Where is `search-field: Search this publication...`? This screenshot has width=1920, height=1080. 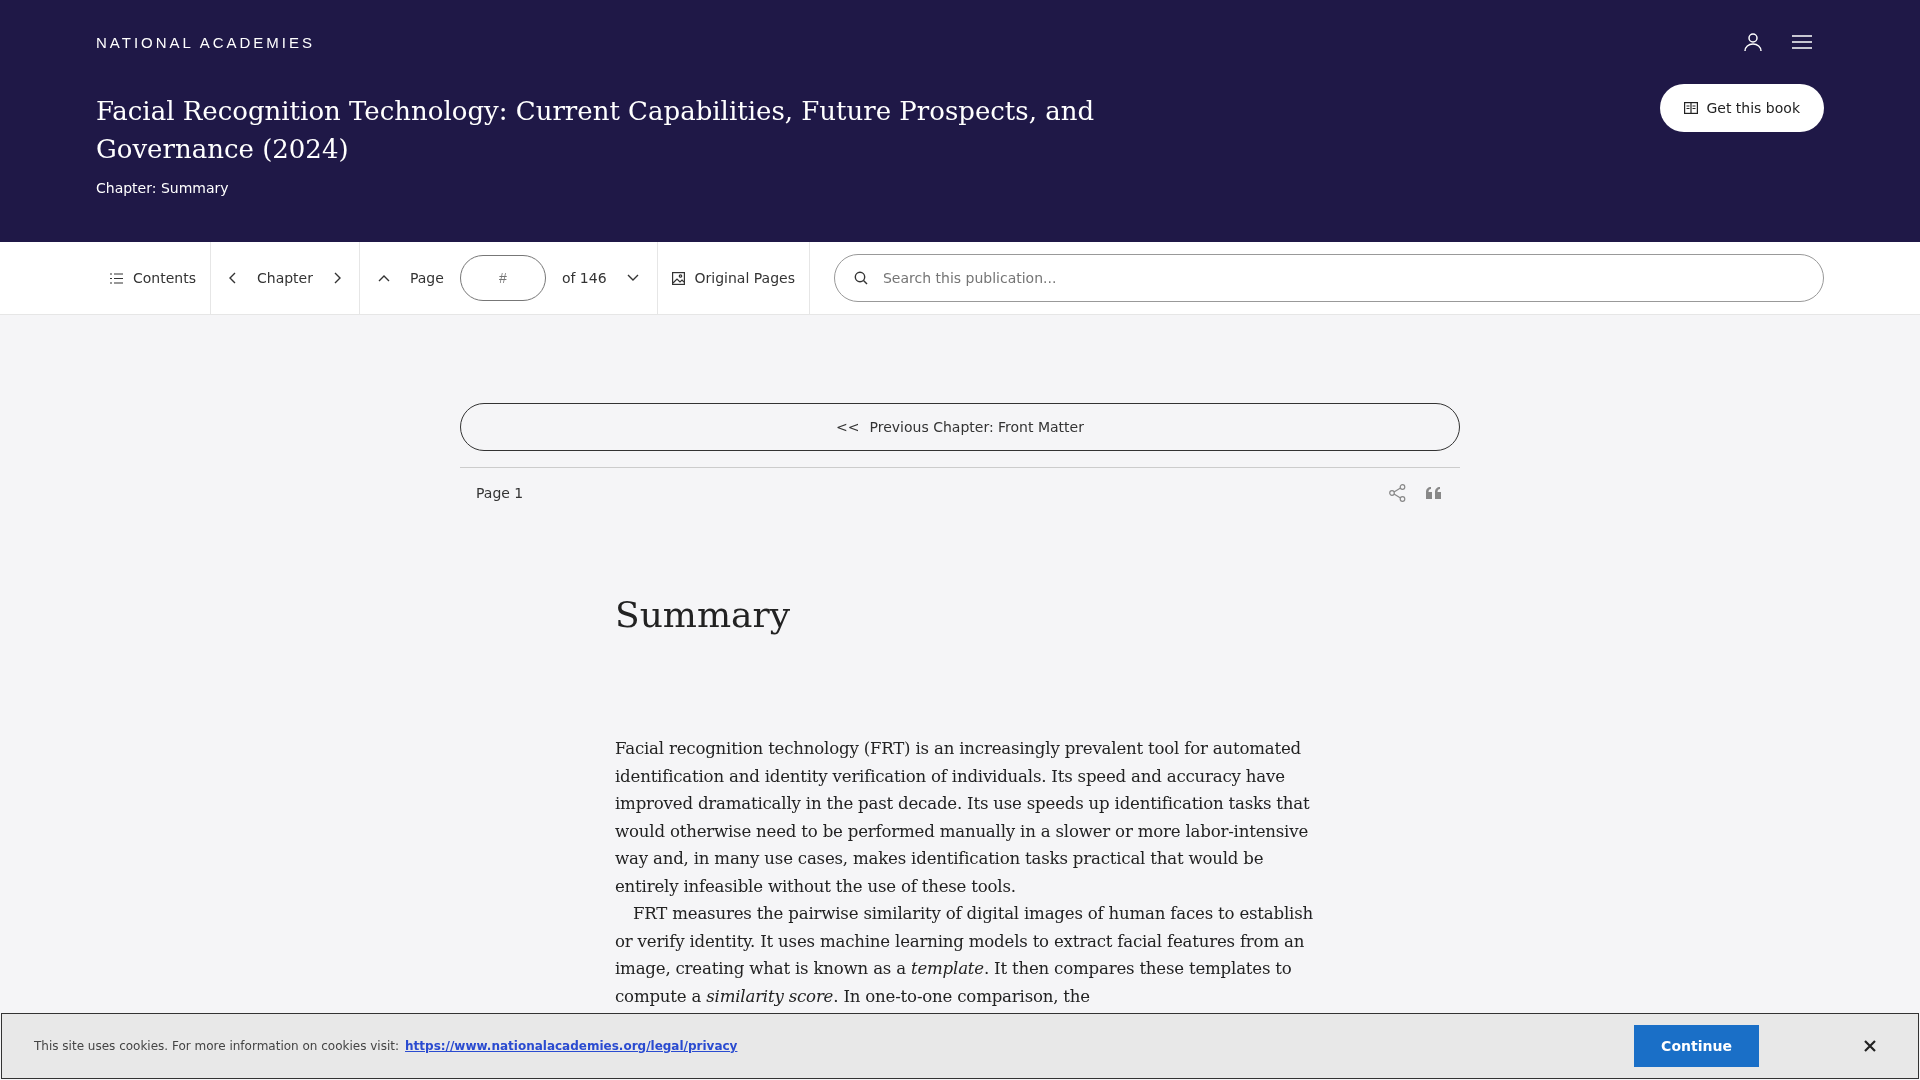 search-field: Search this publication... is located at coordinates (1328, 278).